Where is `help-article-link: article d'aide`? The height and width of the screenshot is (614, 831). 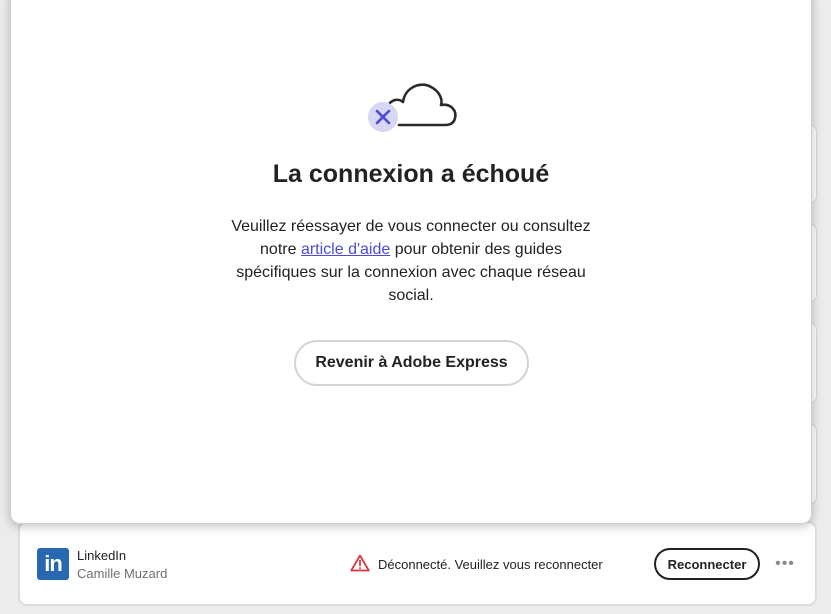 help-article-link: article d'aide is located at coordinates (345, 249).